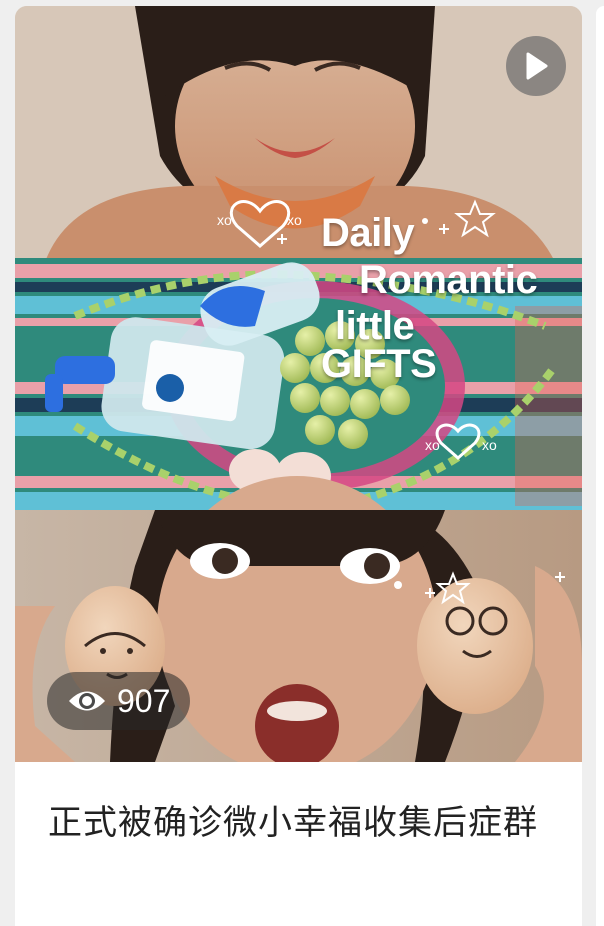 The image size is (604, 926). I want to click on cover-overlay-line: GIFTS, so click(379, 364).